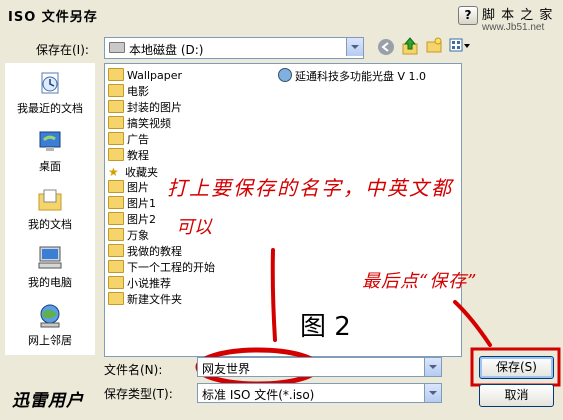 The width and height of the screenshot is (563, 420). What do you see at coordinates (133, 370) in the screenshot?
I see `filename-label: 文件名(N):` at bounding box center [133, 370].